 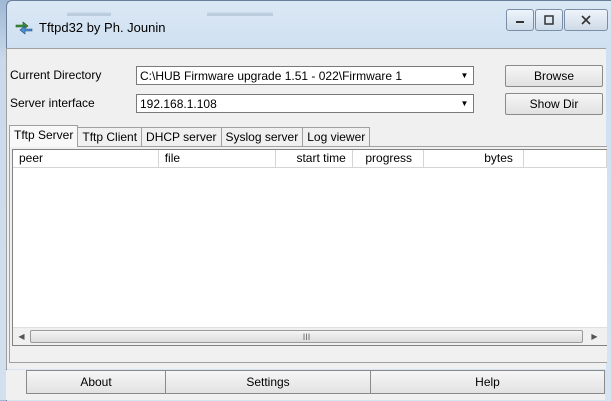 What do you see at coordinates (96, 382) in the screenshot?
I see `about-button: About` at bounding box center [96, 382].